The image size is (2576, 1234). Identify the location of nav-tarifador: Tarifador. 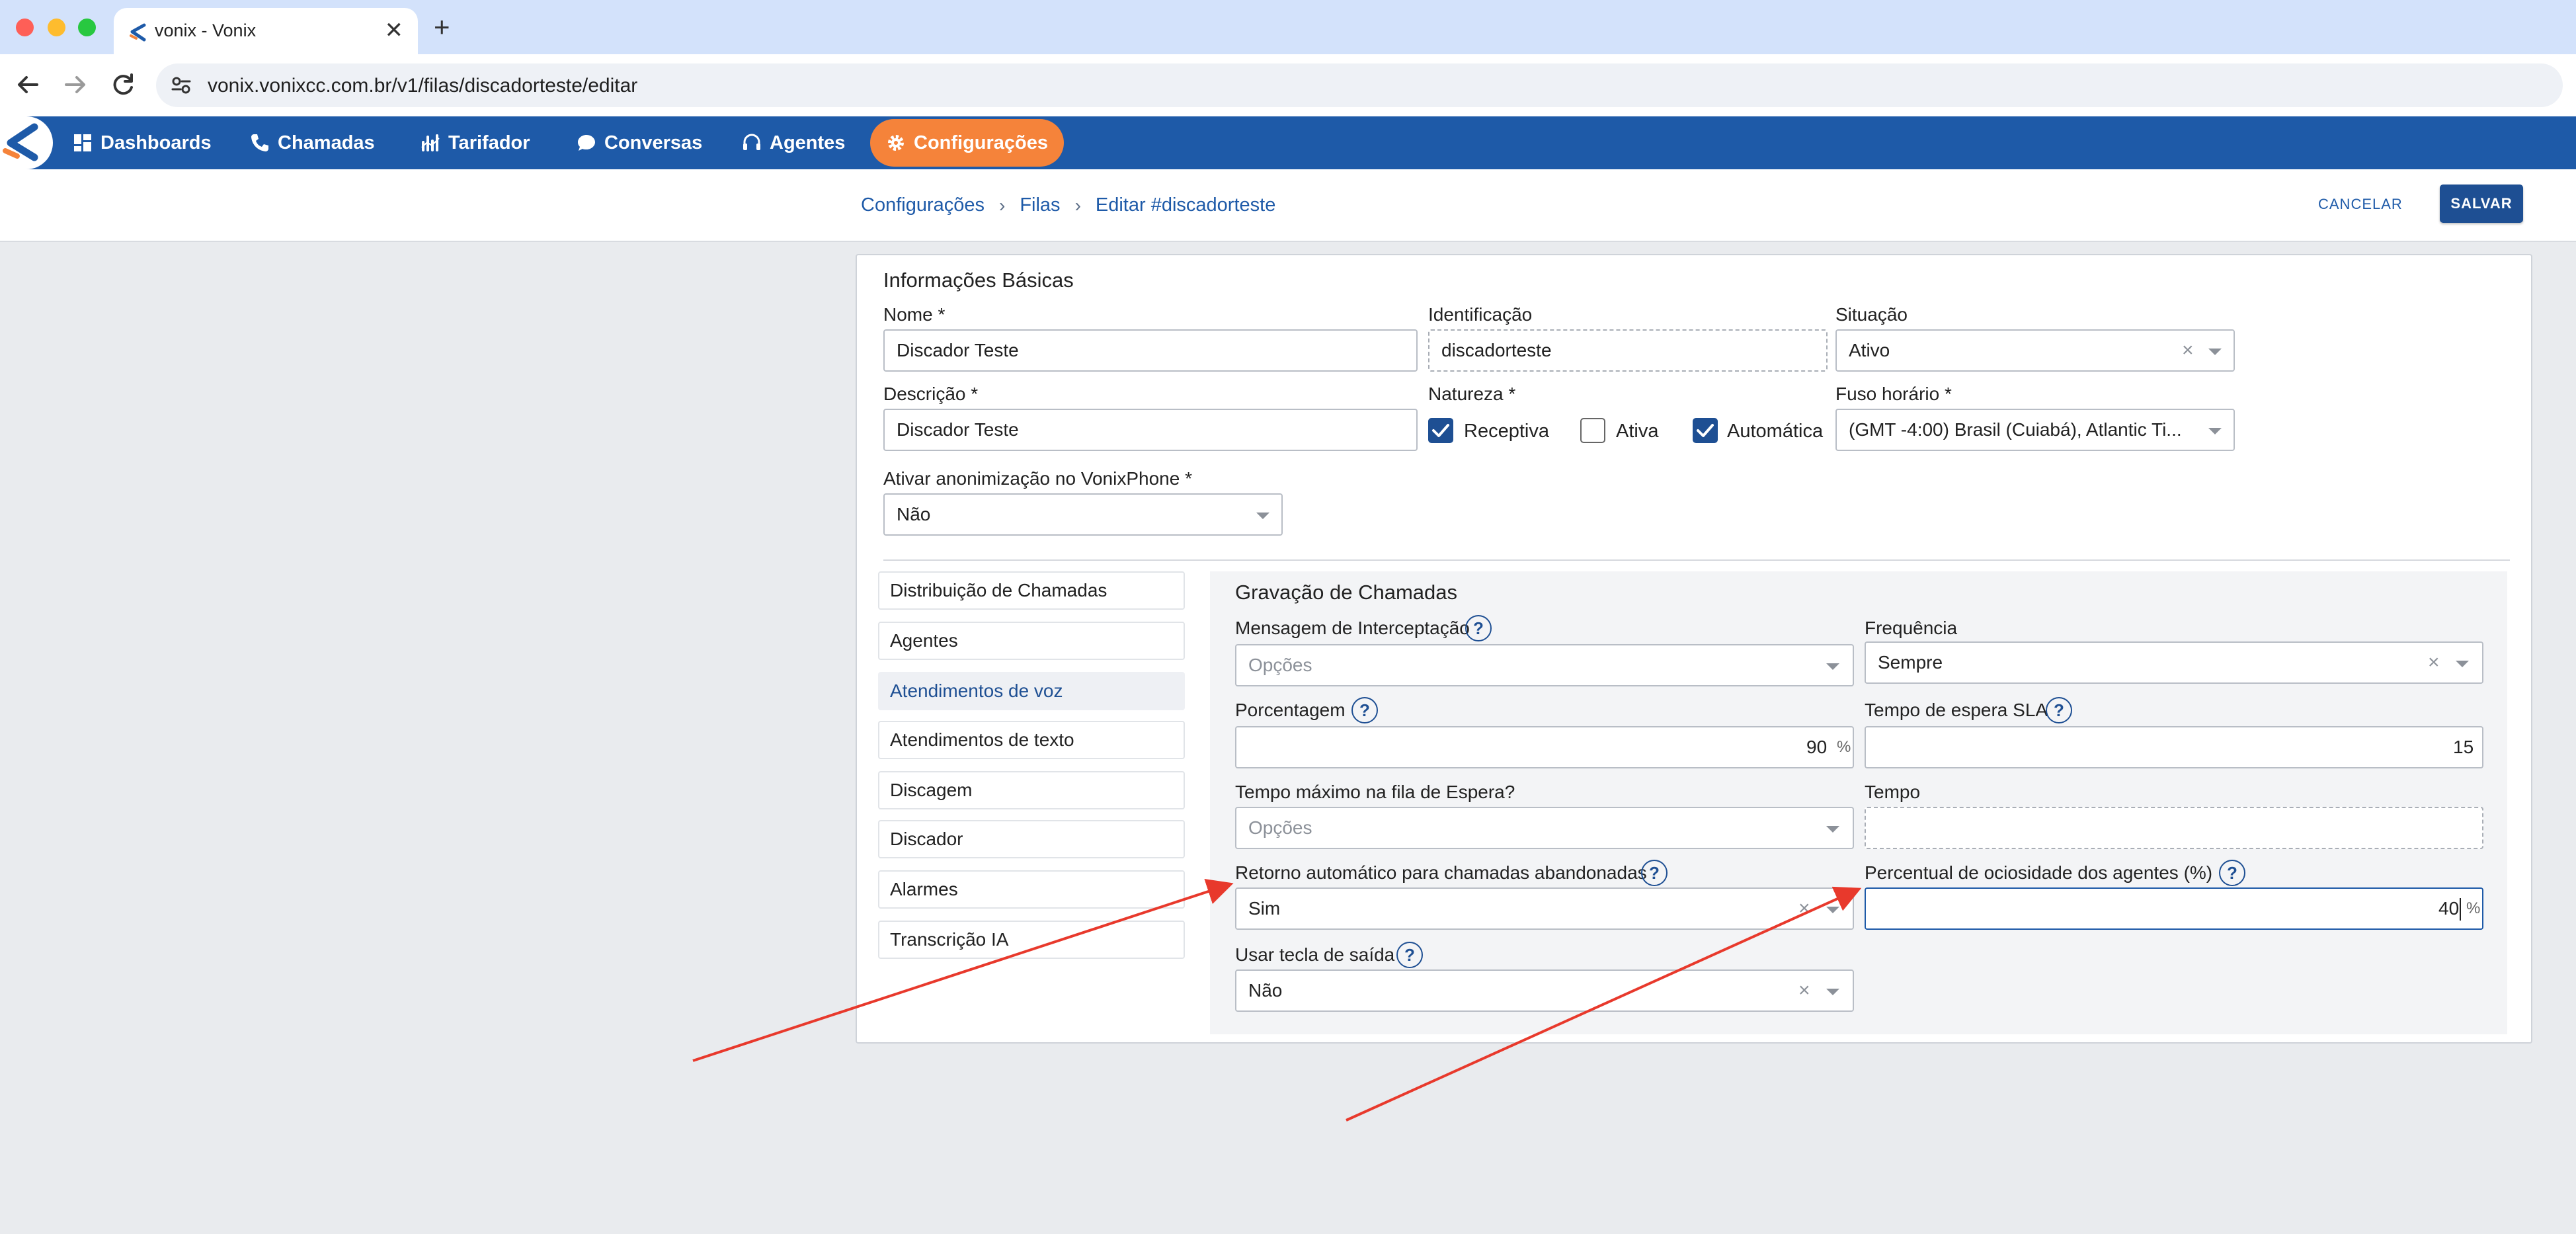
(476, 142).